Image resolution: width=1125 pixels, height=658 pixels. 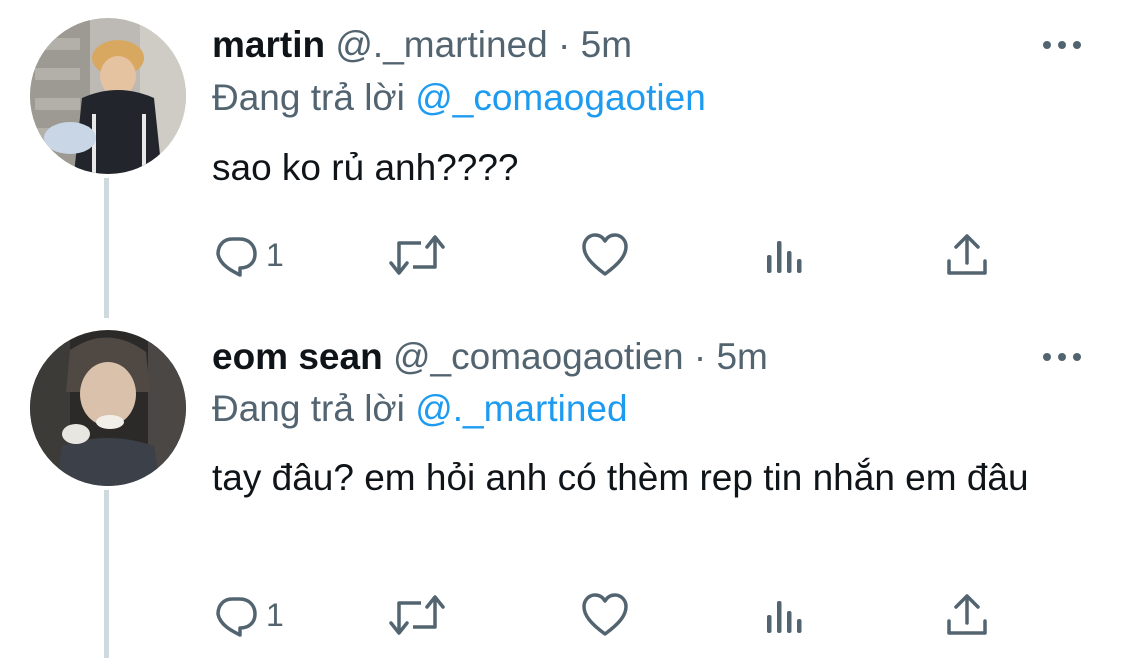 I want to click on tweet-header: eom sean @_comaogaotien · 5m, so click(x=490, y=357).